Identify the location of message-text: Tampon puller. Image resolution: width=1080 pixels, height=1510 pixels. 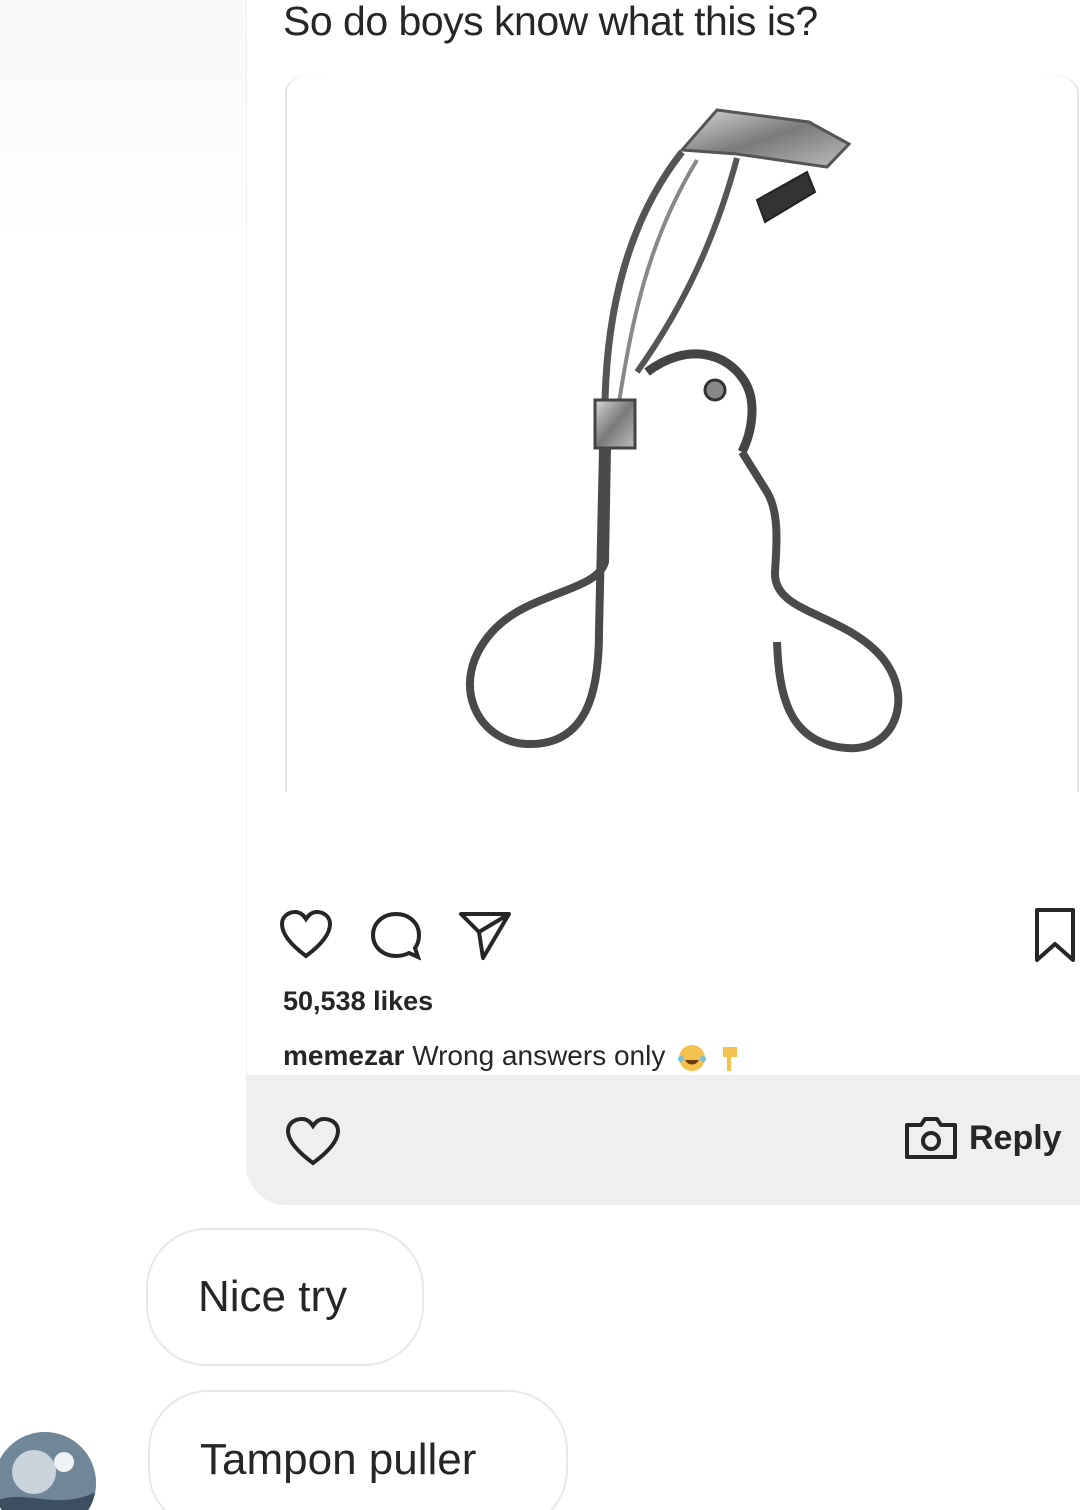
(338, 1459).